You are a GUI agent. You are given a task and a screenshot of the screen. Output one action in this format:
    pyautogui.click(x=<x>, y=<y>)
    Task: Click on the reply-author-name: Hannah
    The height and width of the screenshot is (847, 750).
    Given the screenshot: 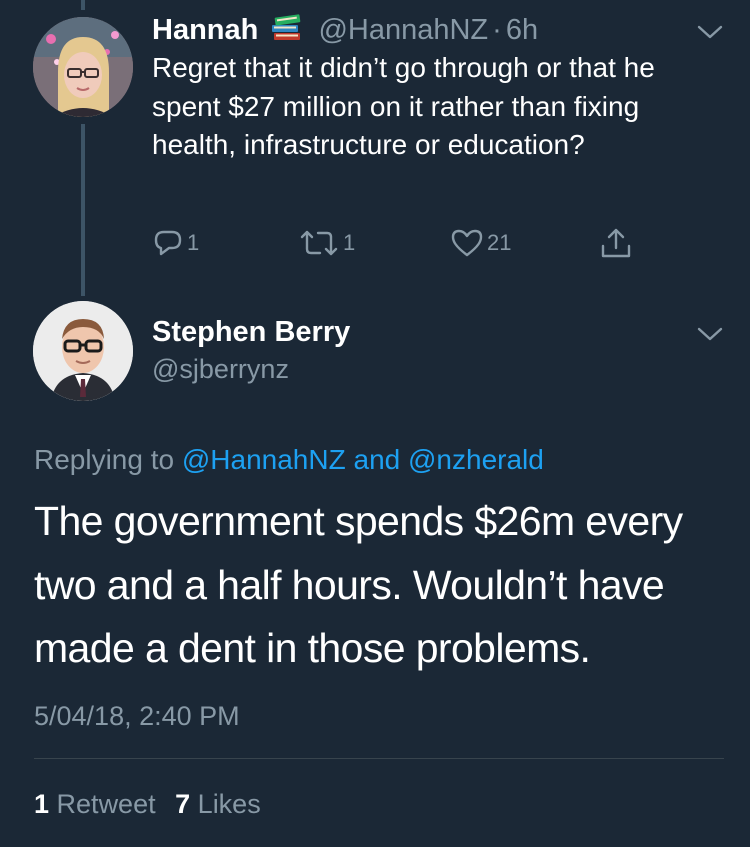 What is the action you would take?
    pyautogui.click(x=205, y=30)
    